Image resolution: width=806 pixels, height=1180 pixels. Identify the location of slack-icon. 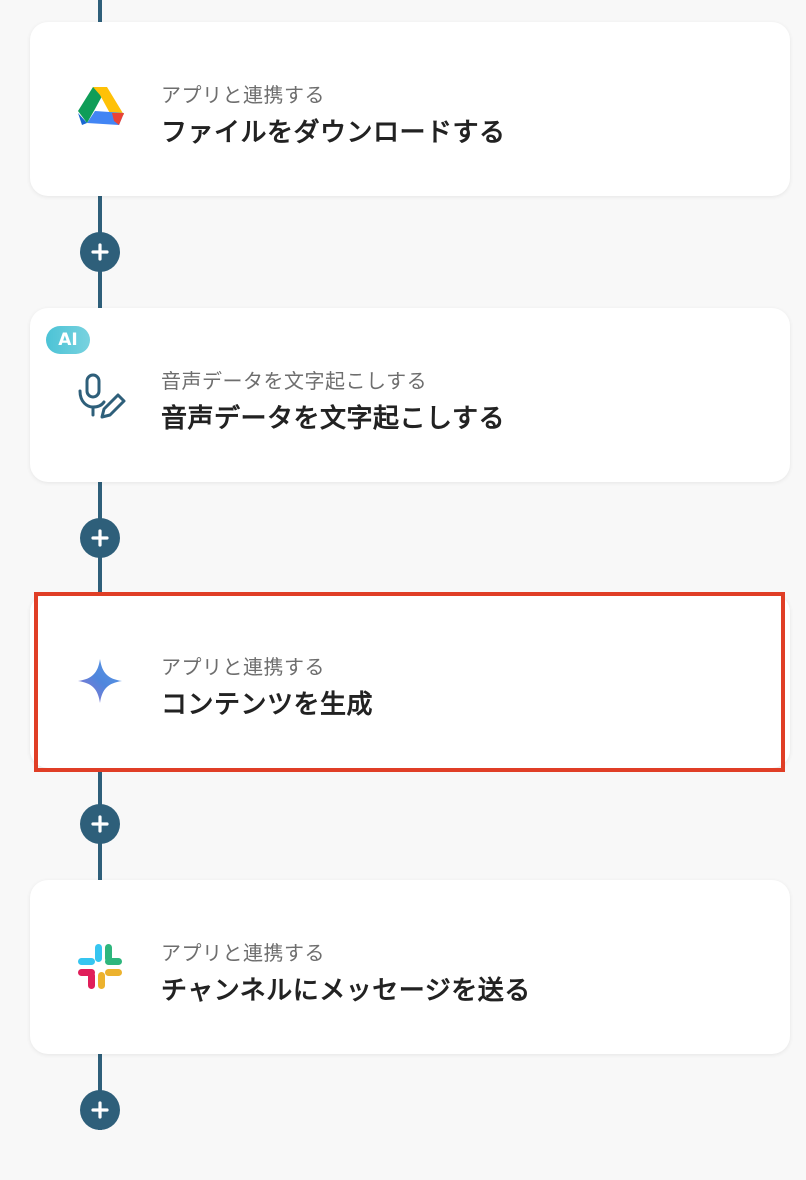
(100, 967).